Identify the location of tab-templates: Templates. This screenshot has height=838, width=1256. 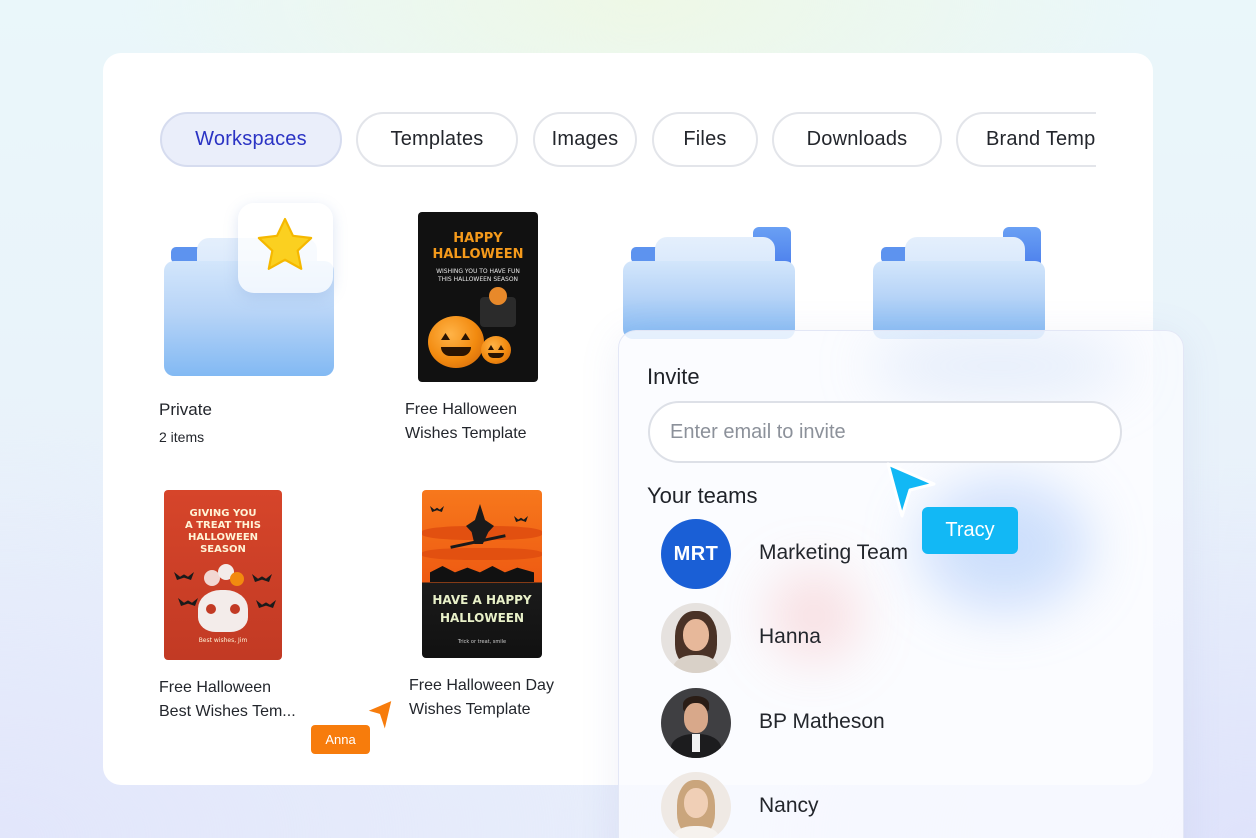
(437, 139).